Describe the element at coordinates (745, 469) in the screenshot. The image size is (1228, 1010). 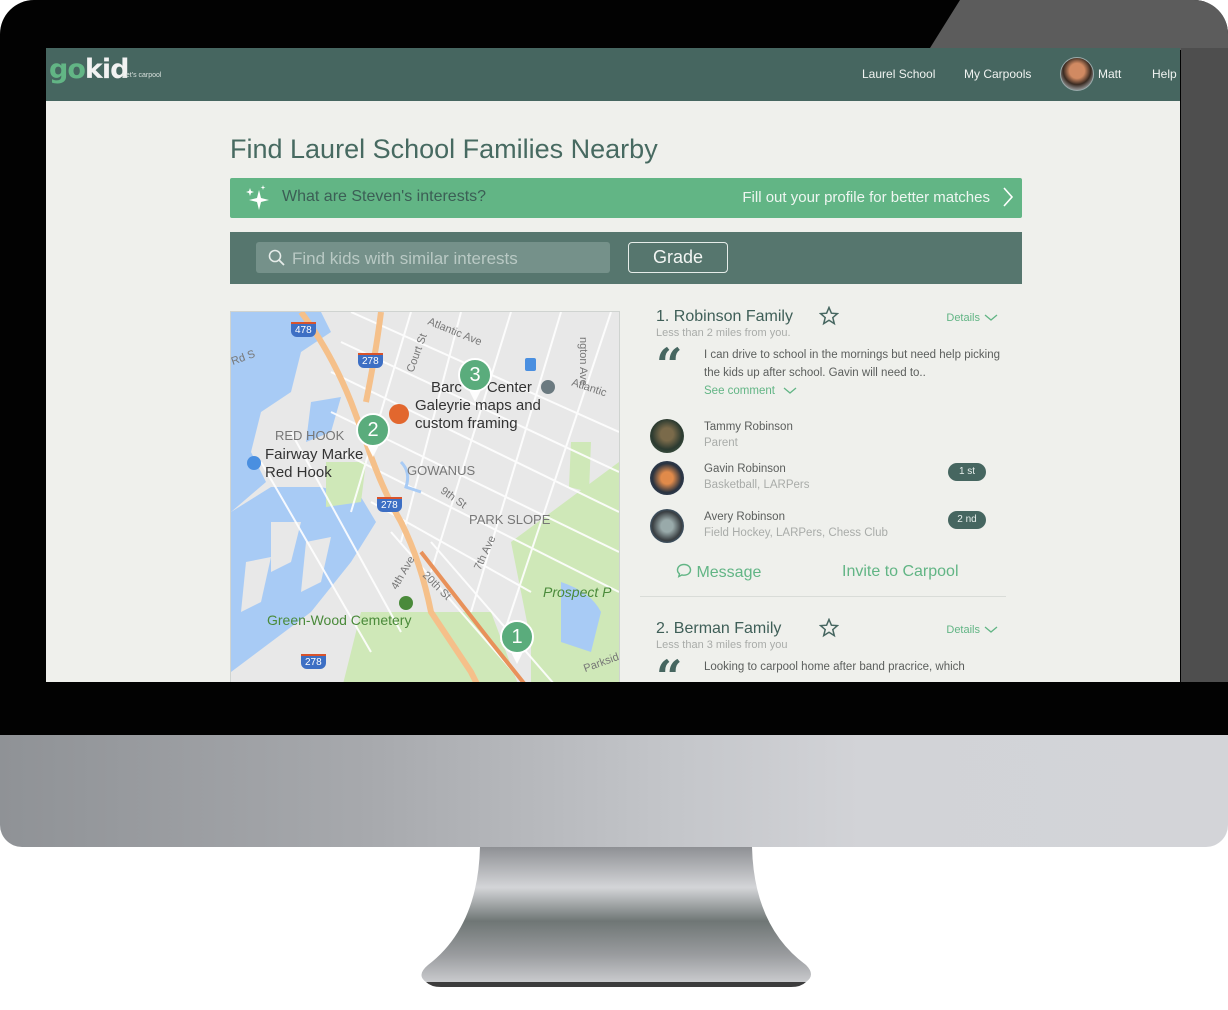
I see `member-name: Gavin Robinson` at that location.